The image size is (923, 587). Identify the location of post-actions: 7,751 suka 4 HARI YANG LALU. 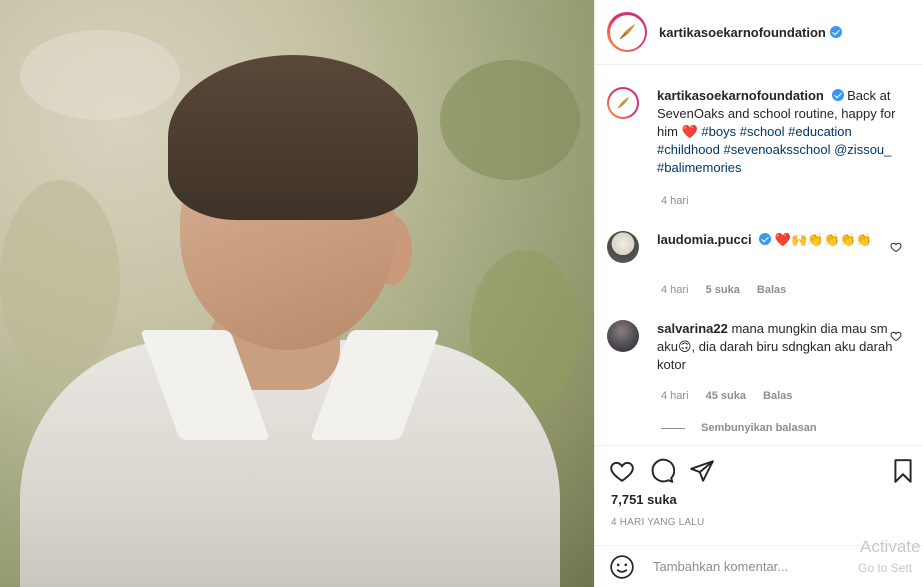
(759, 495).